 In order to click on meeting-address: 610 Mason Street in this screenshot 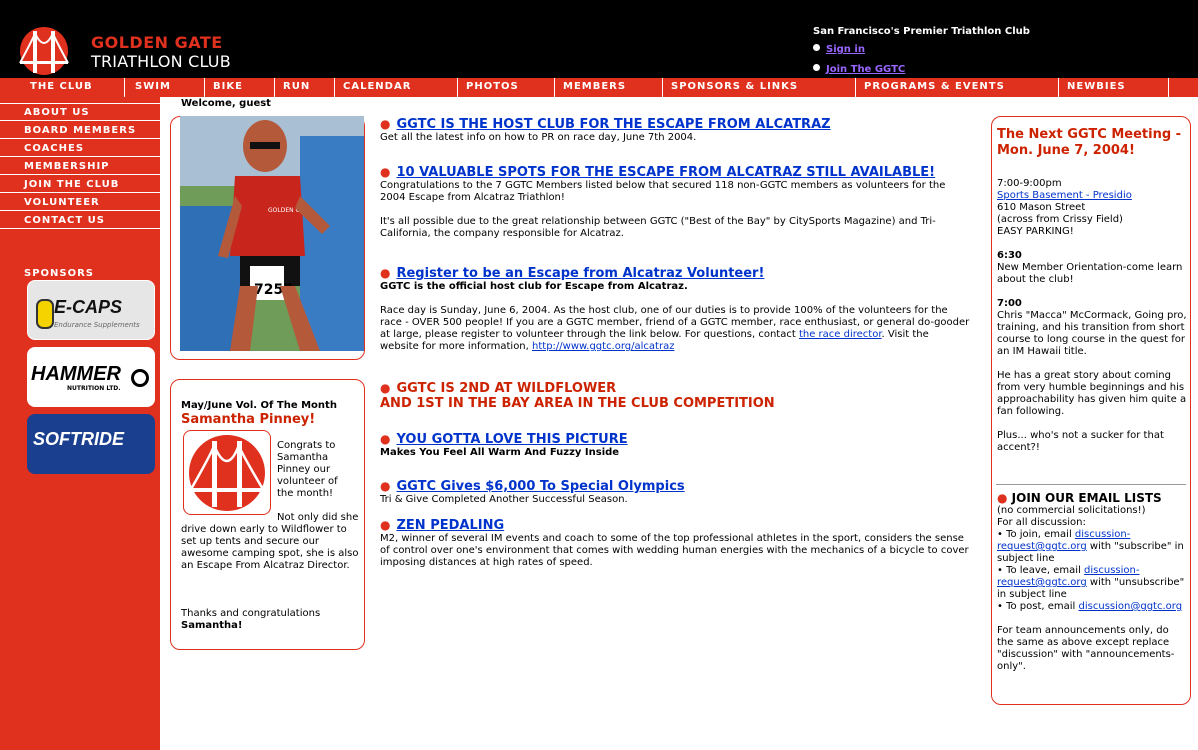, I will do `click(1041, 207)`.